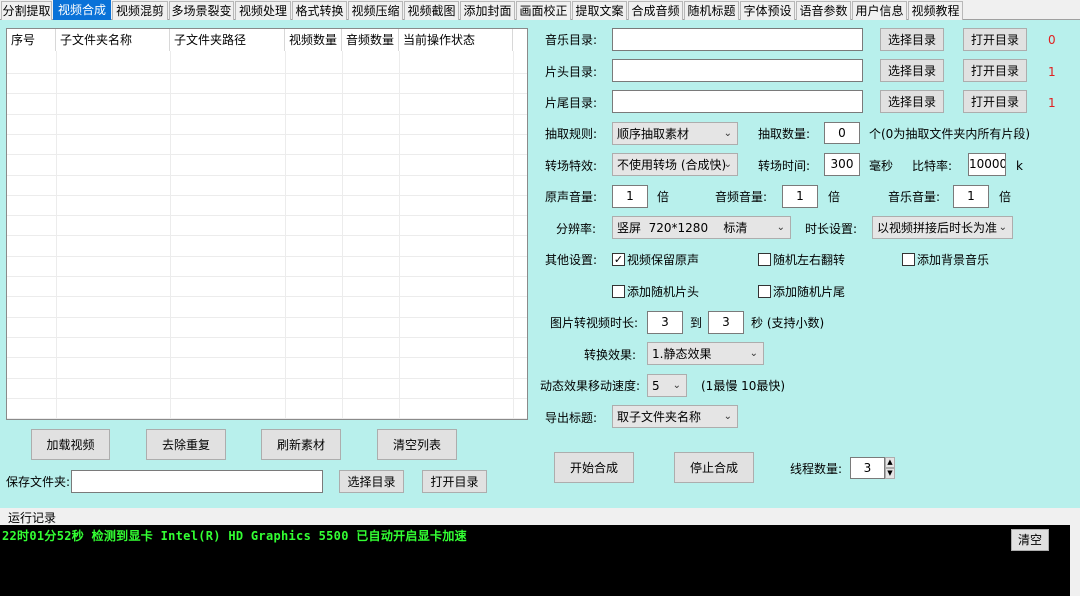 The height and width of the screenshot is (596, 1080). Describe the element at coordinates (800, 196) in the screenshot. I see `audio-volume-input: 1` at that location.